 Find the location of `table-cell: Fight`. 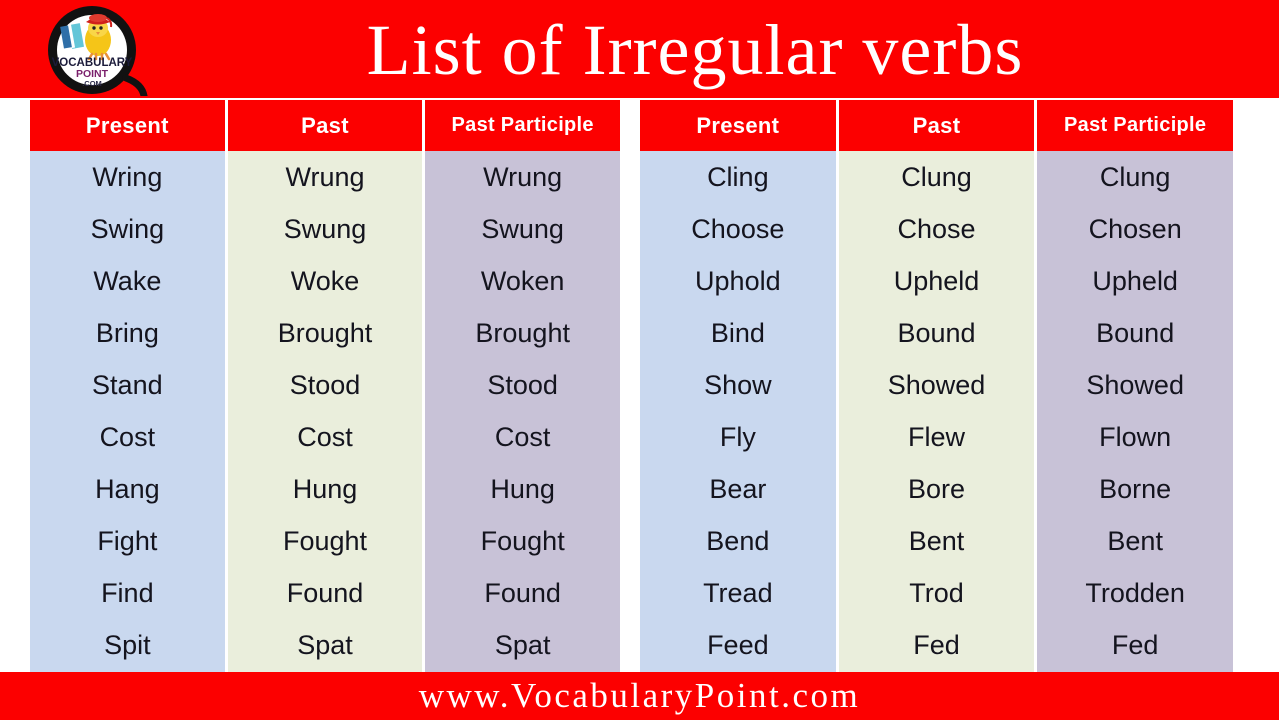

table-cell: Fight is located at coordinates (127, 540).